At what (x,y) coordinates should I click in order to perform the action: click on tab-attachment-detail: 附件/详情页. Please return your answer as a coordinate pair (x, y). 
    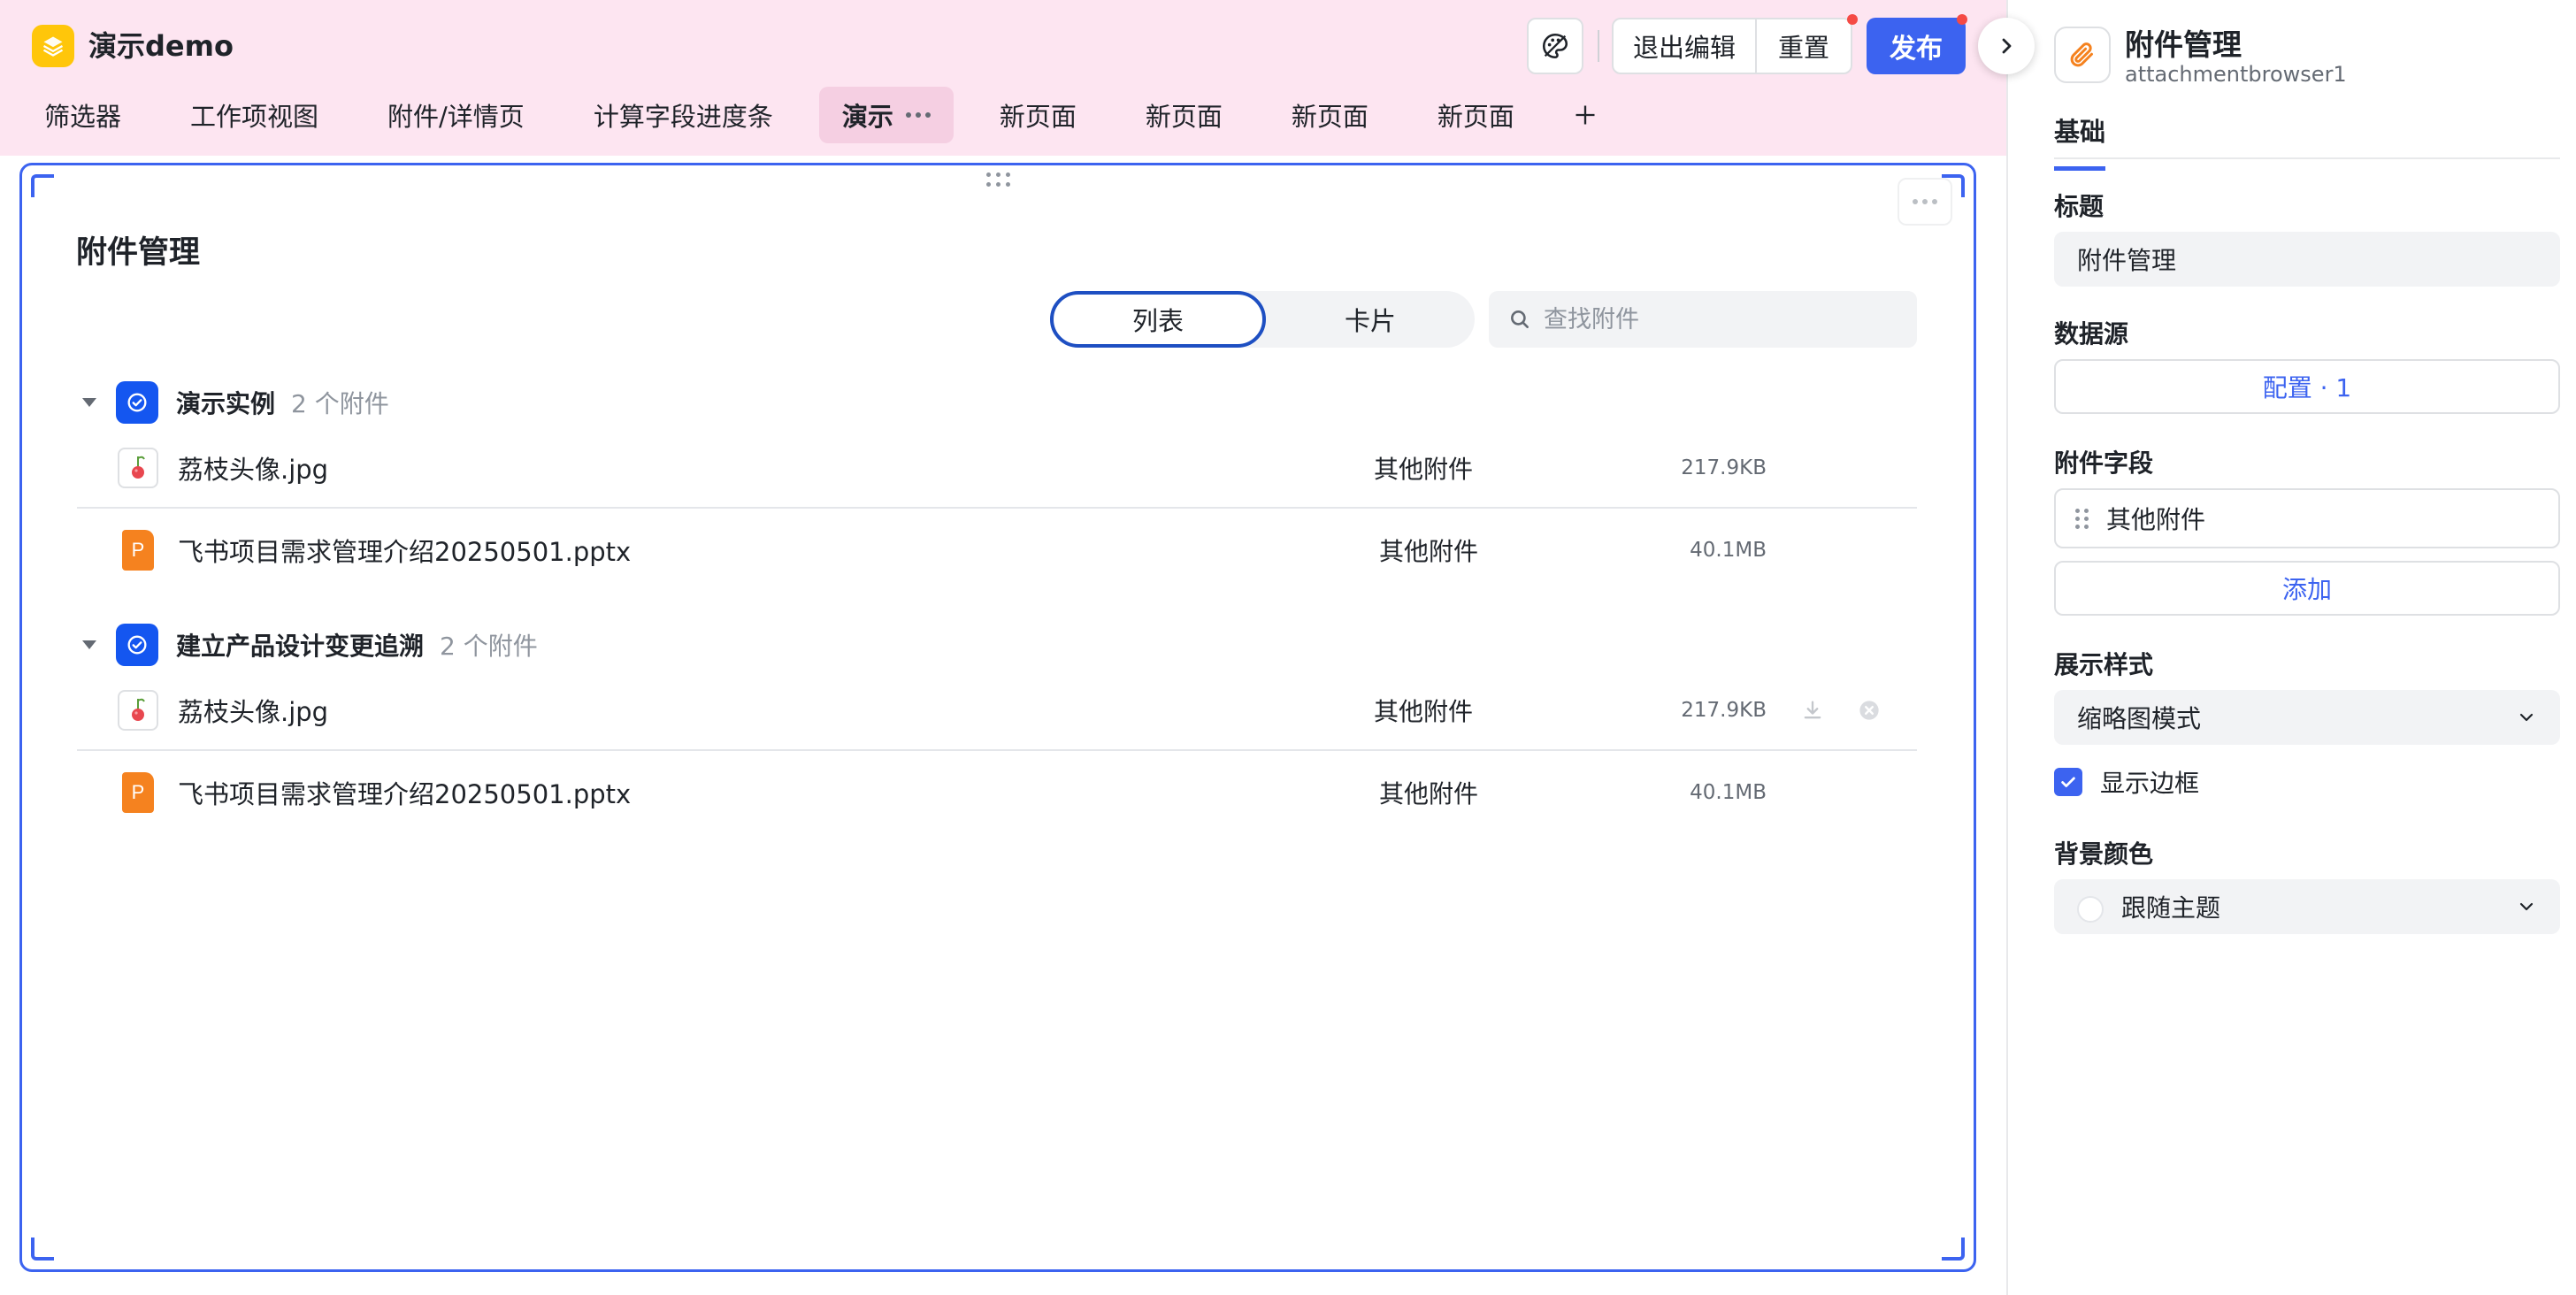
    Looking at the image, I should click on (456, 115).